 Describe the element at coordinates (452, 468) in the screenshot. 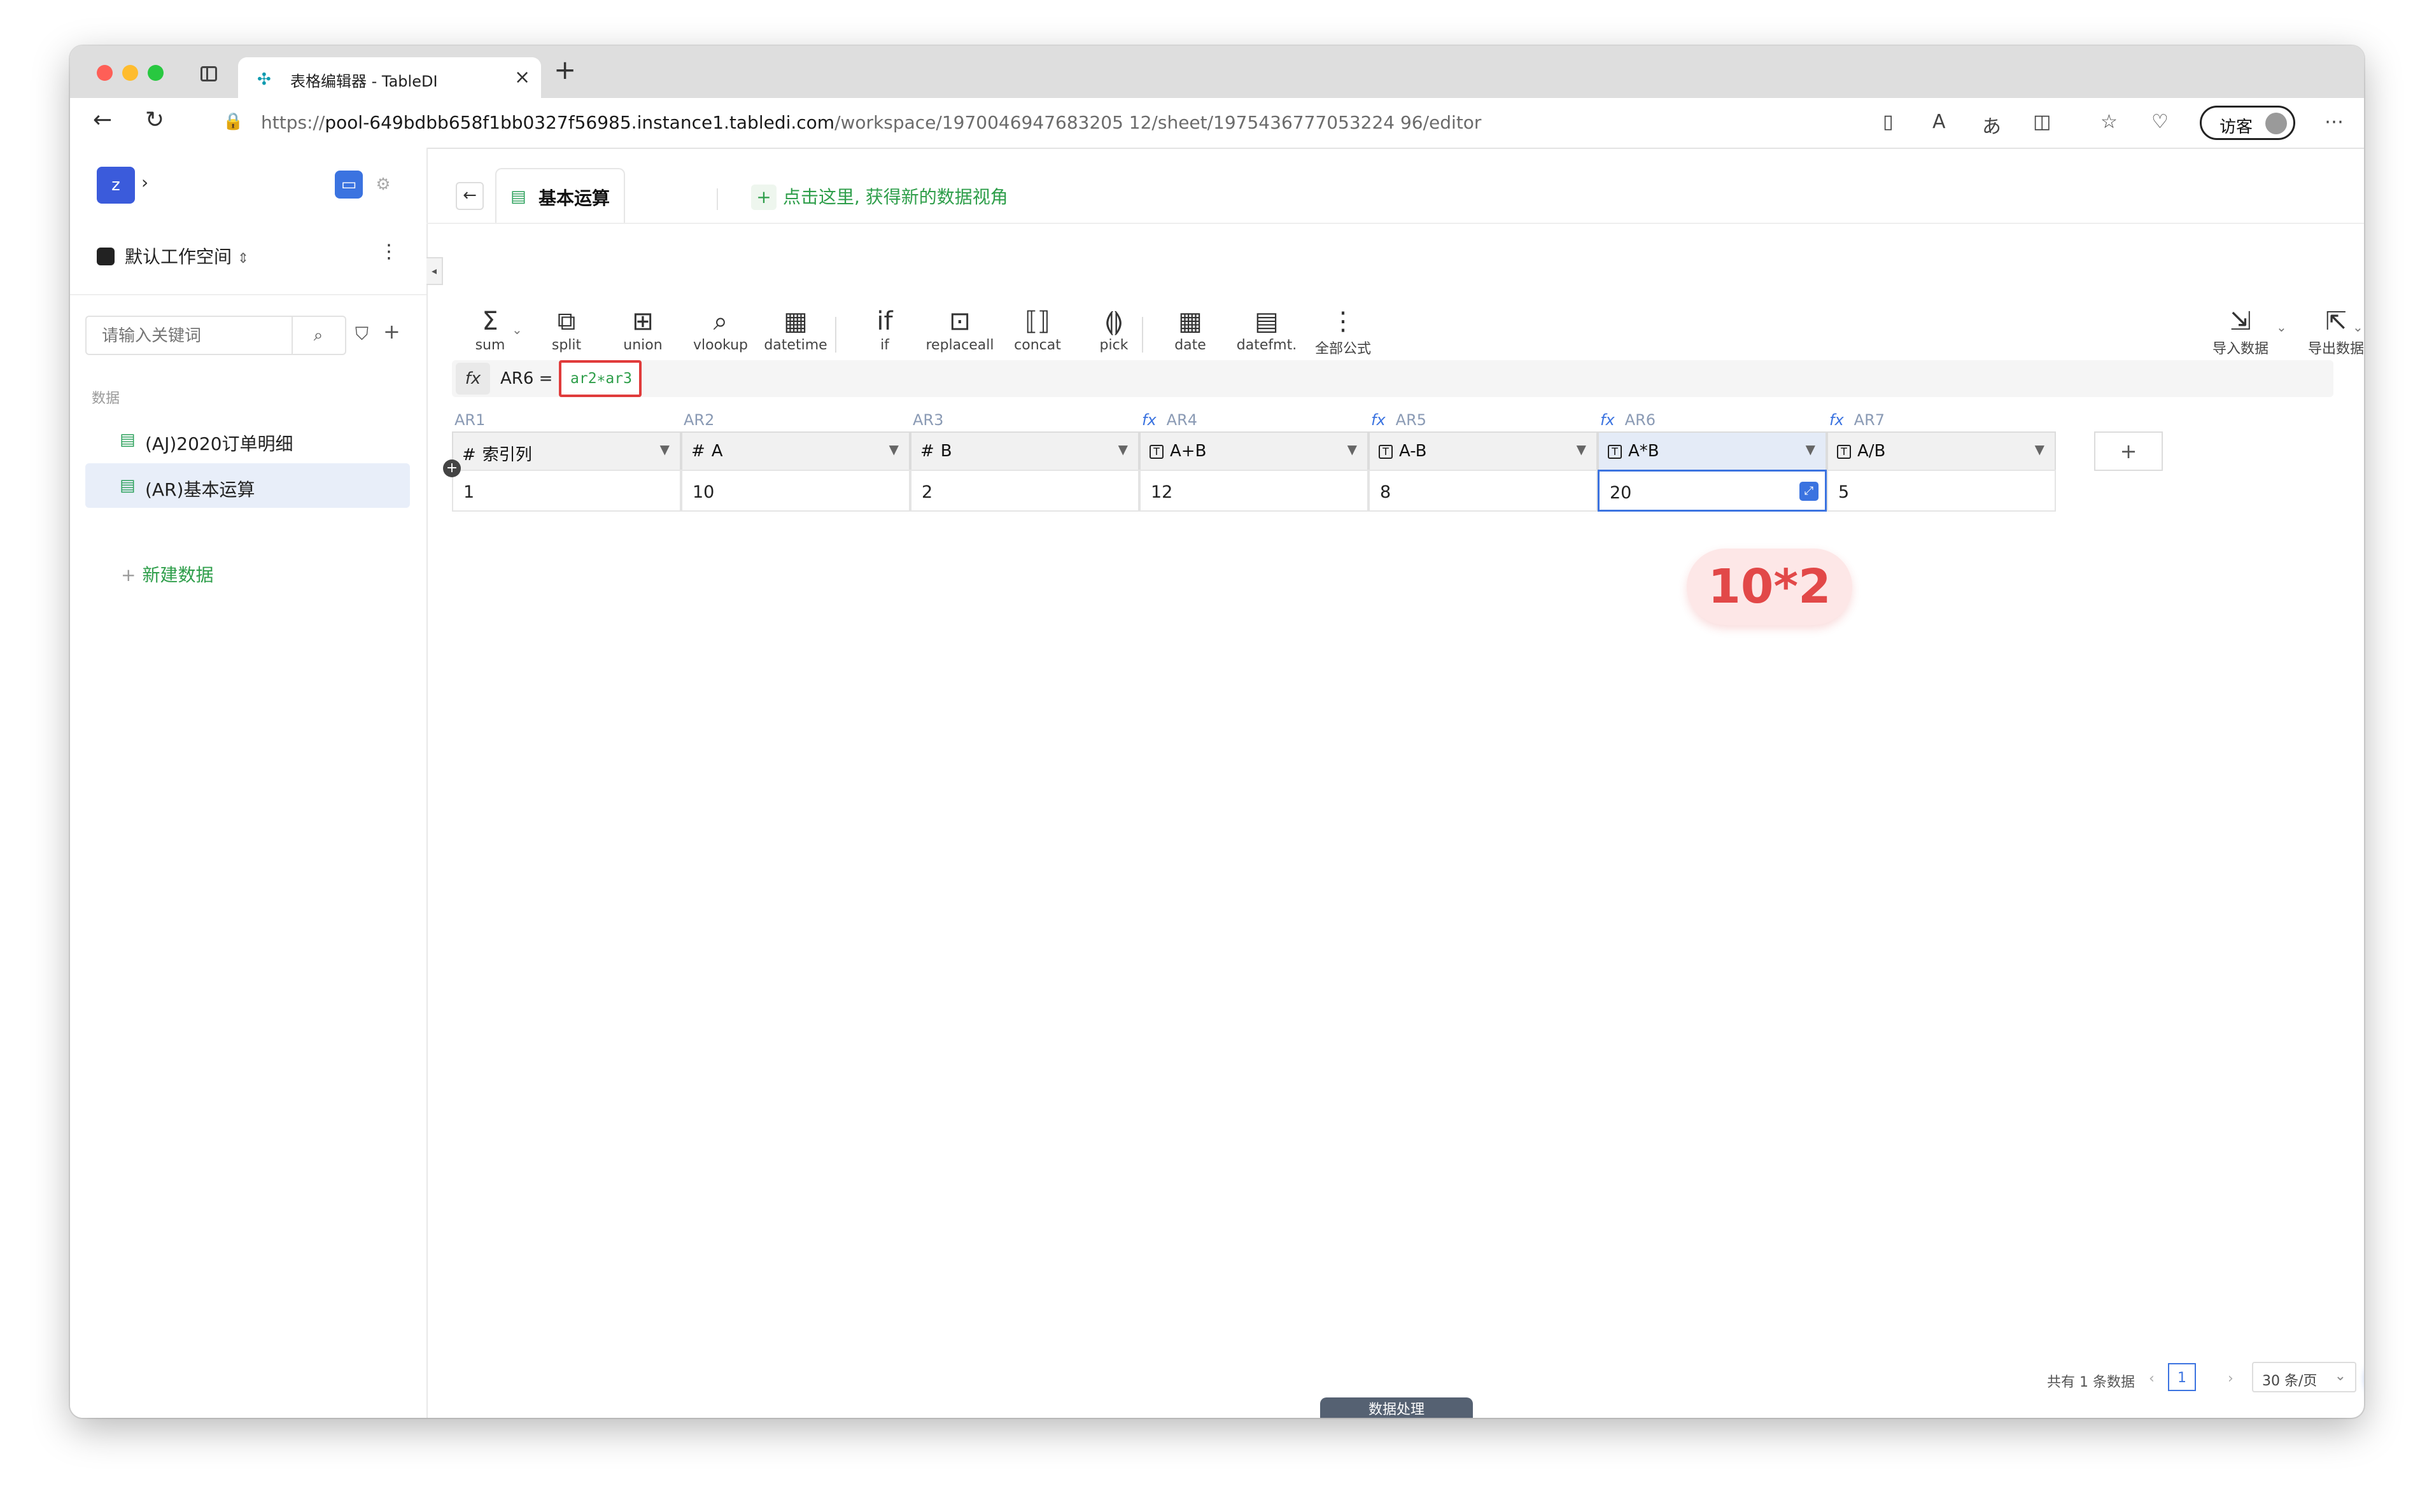

I see `add-row-icon: +` at that location.